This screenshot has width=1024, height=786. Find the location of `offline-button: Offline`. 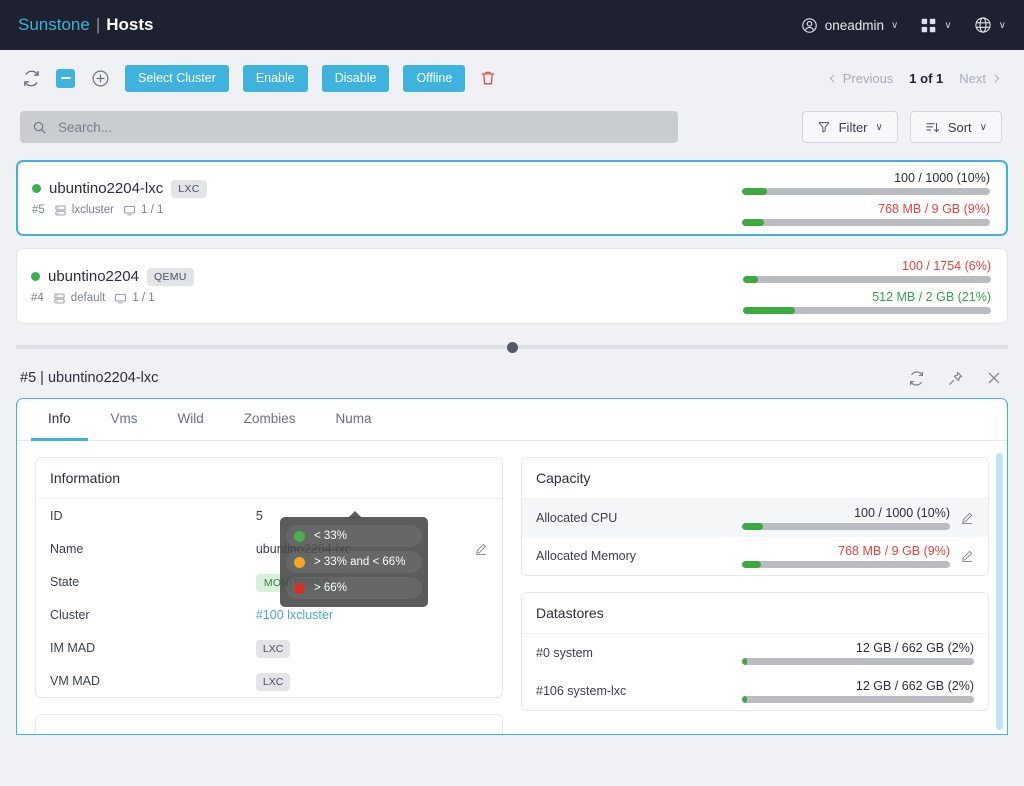

offline-button: Offline is located at coordinates (434, 78).